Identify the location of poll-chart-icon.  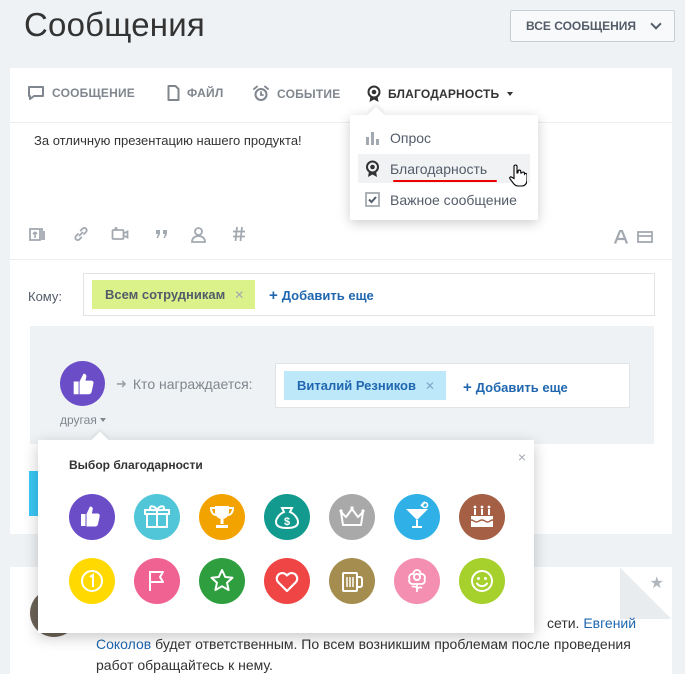
(372, 138).